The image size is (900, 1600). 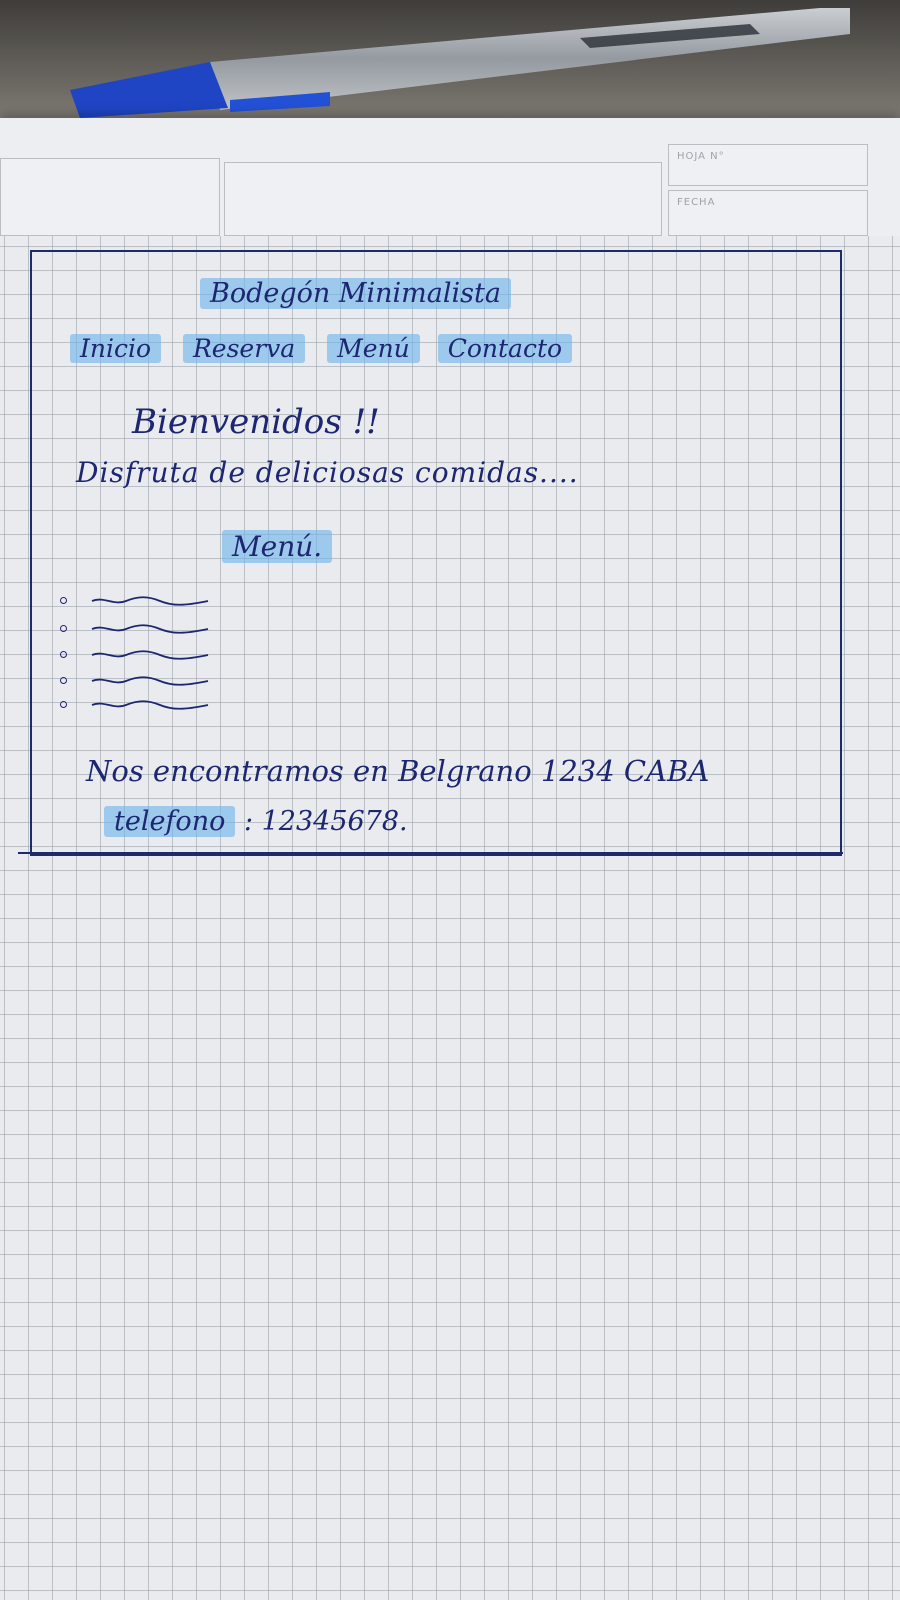 What do you see at coordinates (701, 156) in the screenshot?
I see `hoja-label: HOJA N°` at bounding box center [701, 156].